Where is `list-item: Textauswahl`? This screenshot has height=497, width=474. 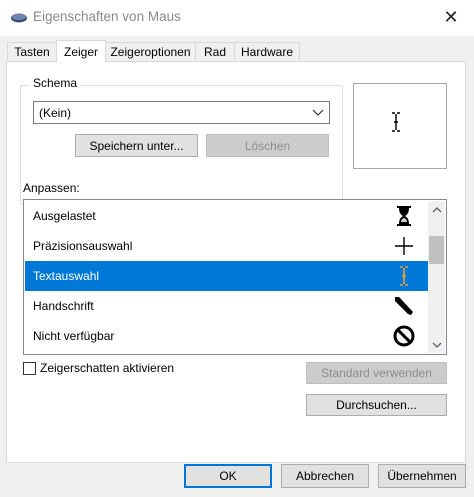
list-item: Textauswahl is located at coordinates (226, 276).